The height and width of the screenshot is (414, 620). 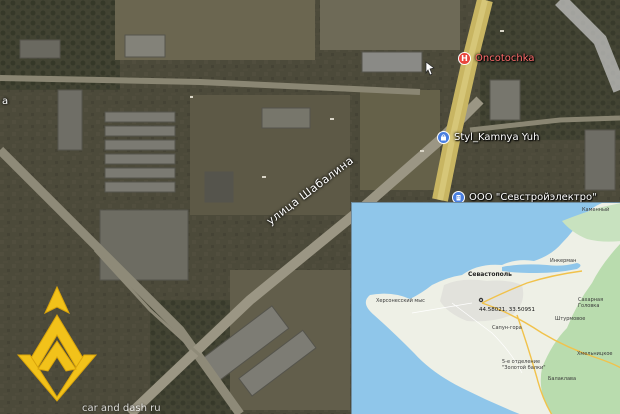 I want to click on inset-city-label: Севастополь, so click(x=490, y=274).